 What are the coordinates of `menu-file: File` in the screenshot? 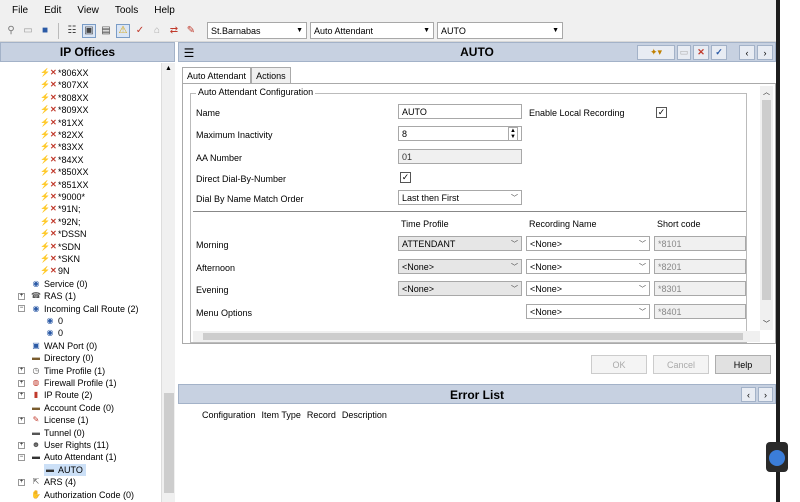 It's located at (20, 10).